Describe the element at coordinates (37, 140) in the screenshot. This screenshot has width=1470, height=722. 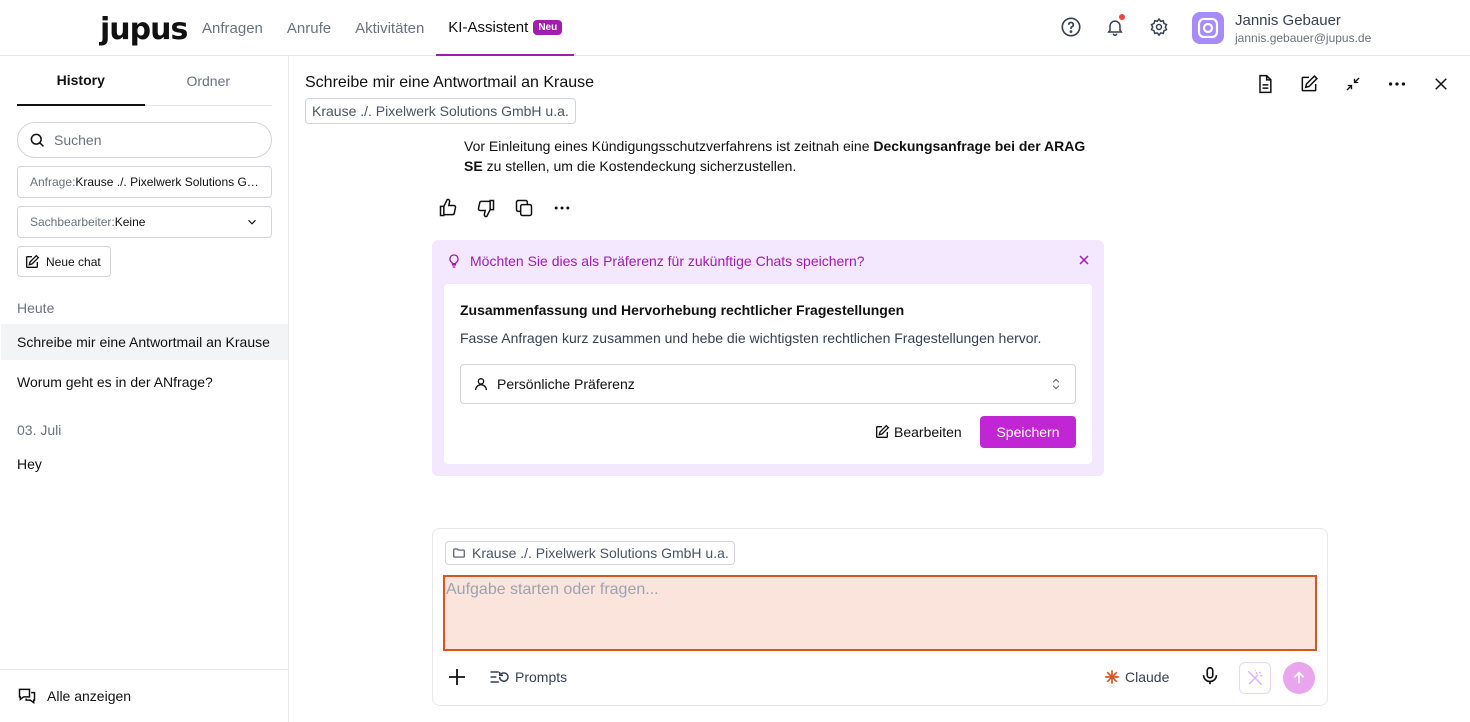
I see `search-icon` at that location.